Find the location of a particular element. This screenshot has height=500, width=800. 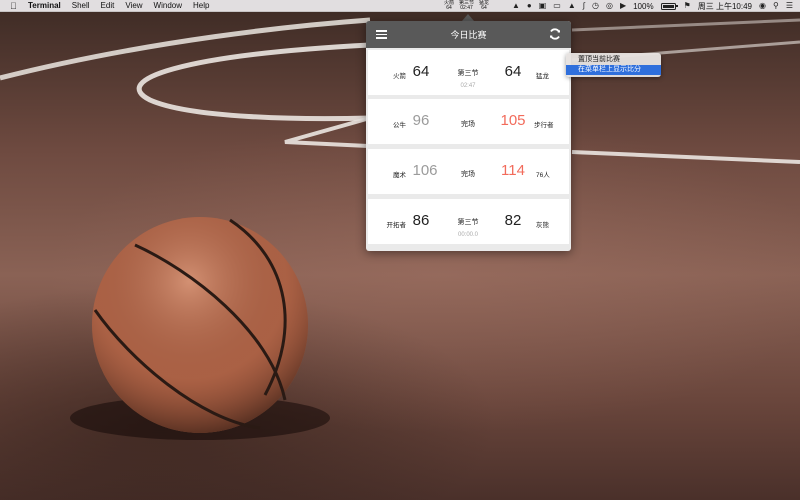

mini-period: 第三节 02:47 is located at coordinates (466, 6).